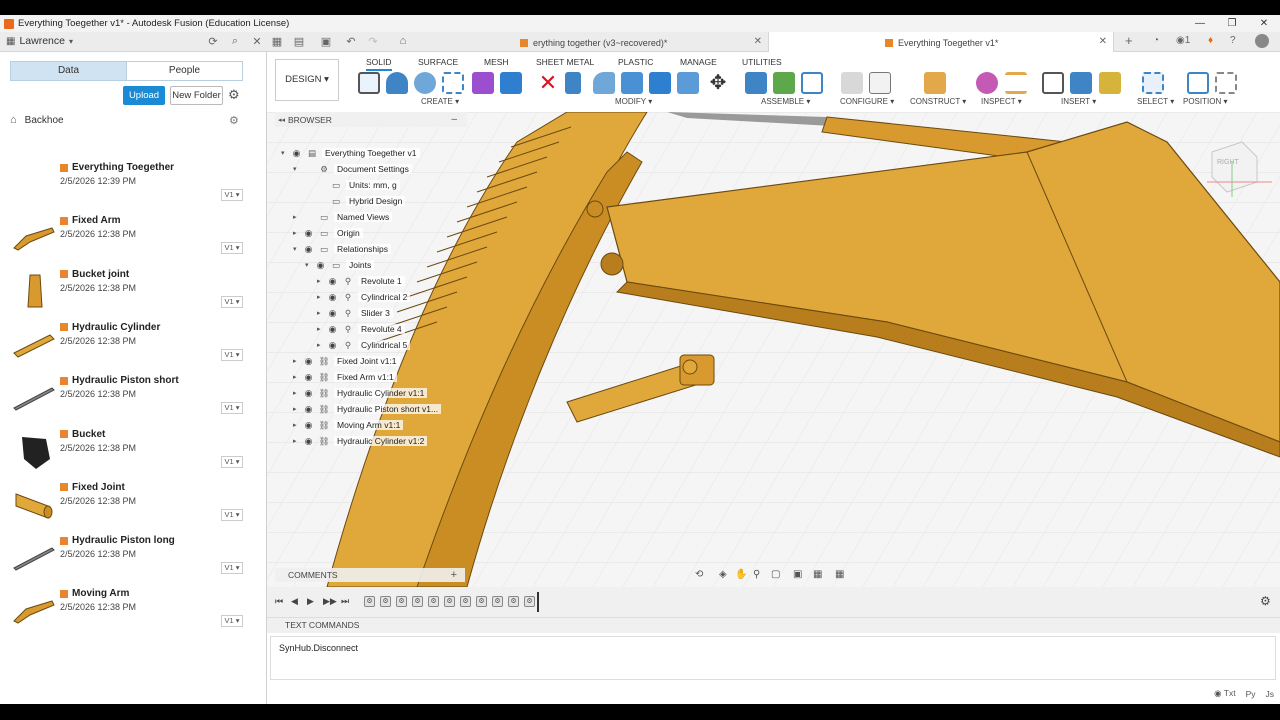 This screenshot has width=1280, height=720. Describe the element at coordinates (294, 601) in the screenshot. I see `step-back-icon: ◀` at that location.